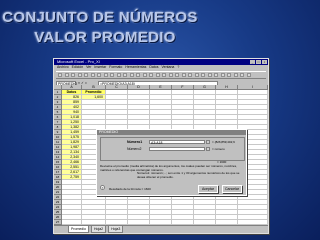  Describe the element at coordinates (258, 62) in the screenshot. I see `maximize-icon: □` at that location.